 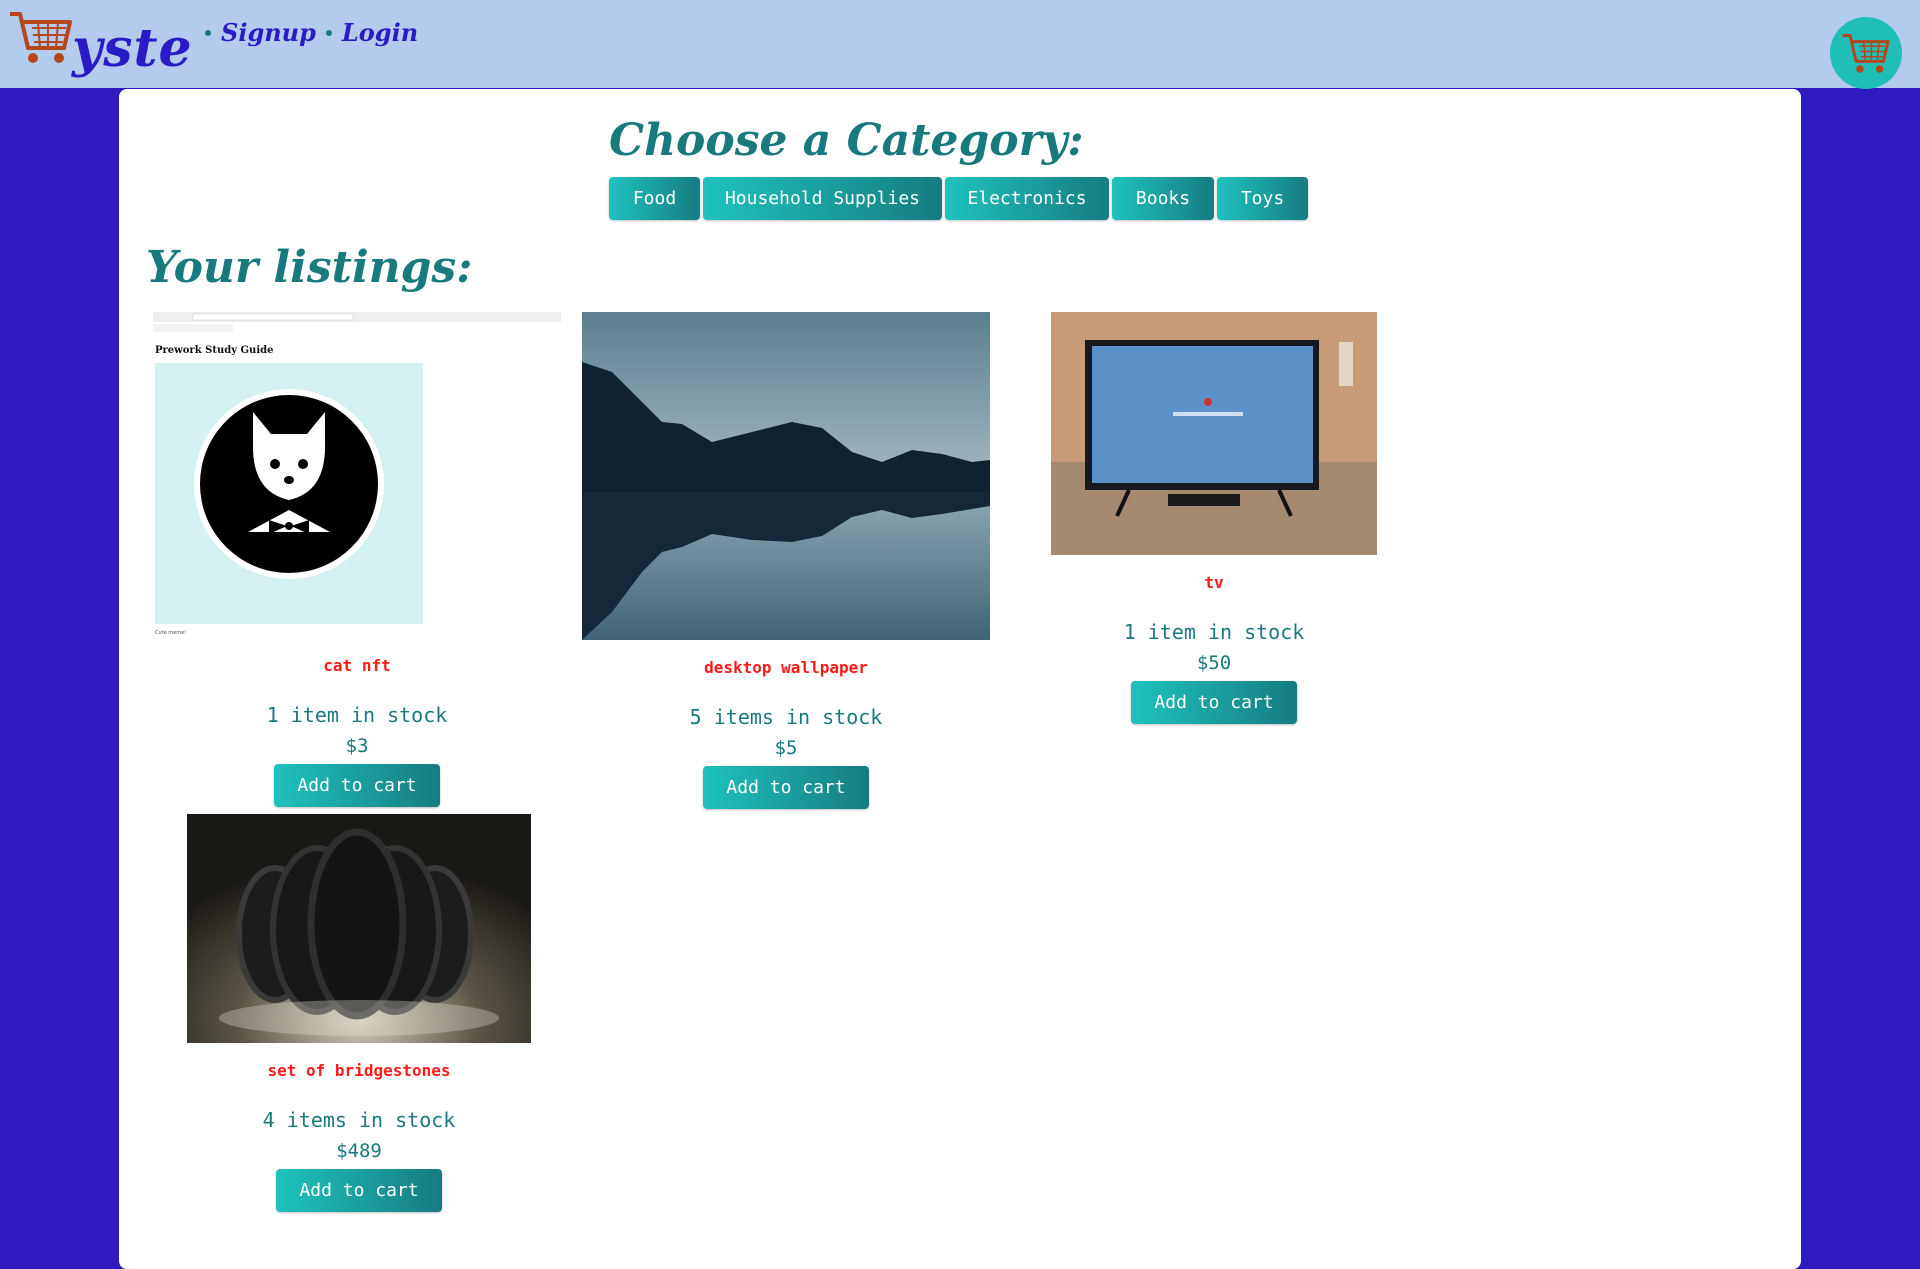 What do you see at coordinates (1214, 433) in the screenshot?
I see `listing-image-tv` at bounding box center [1214, 433].